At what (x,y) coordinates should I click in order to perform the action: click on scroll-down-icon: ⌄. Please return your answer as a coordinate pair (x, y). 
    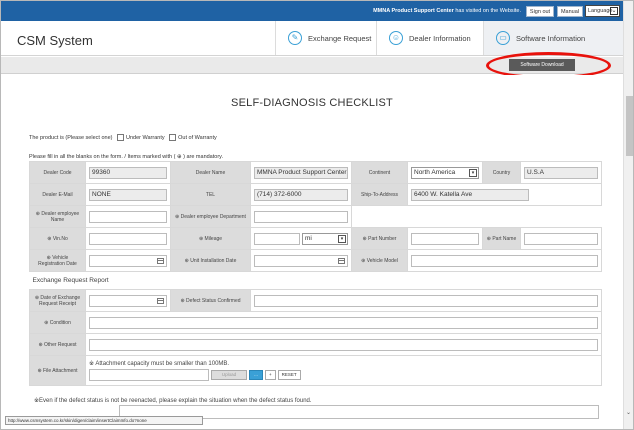
    Looking at the image, I should click on (628, 412).